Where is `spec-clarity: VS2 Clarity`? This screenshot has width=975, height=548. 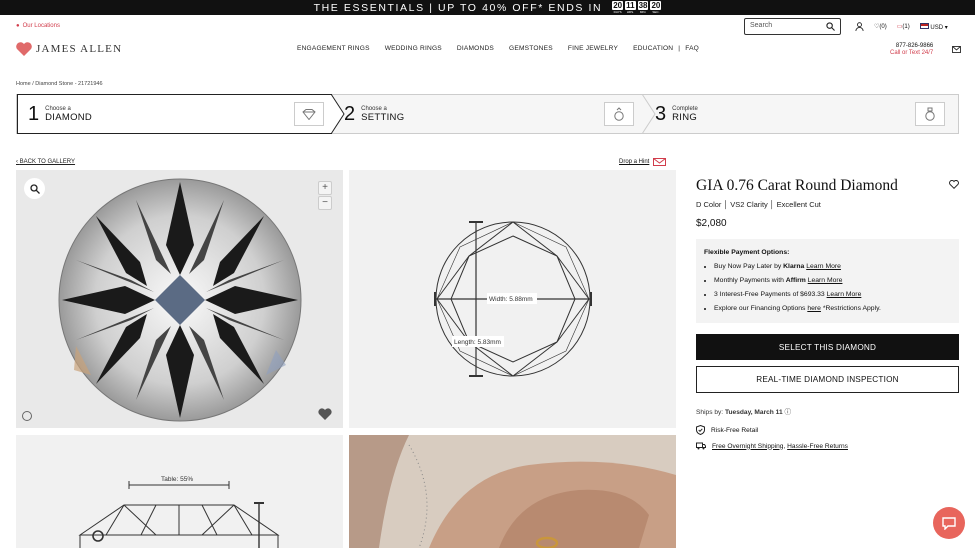
spec-clarity: VS2 Clarity is located at coordinates (749, 204).